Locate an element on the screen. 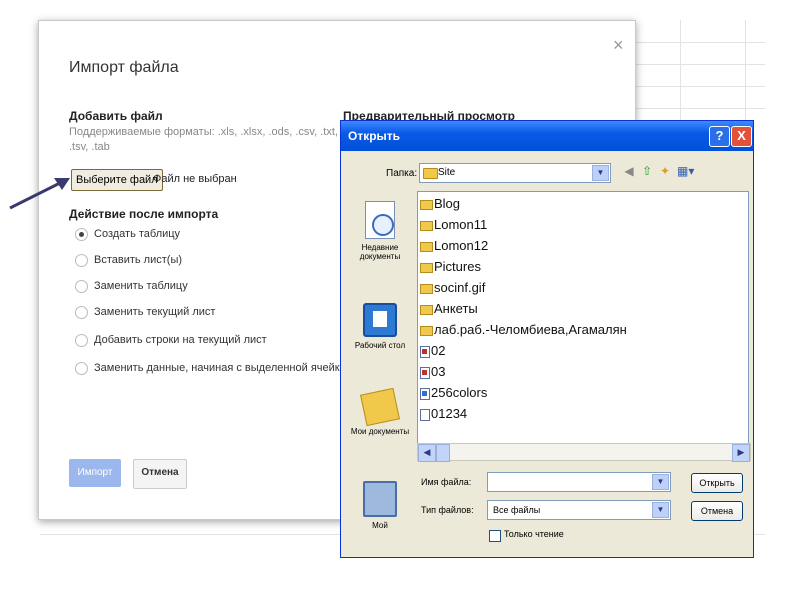 This screenshot has height=600, width=800. list-item: Lomon12 is located at coordinates (454, 246).